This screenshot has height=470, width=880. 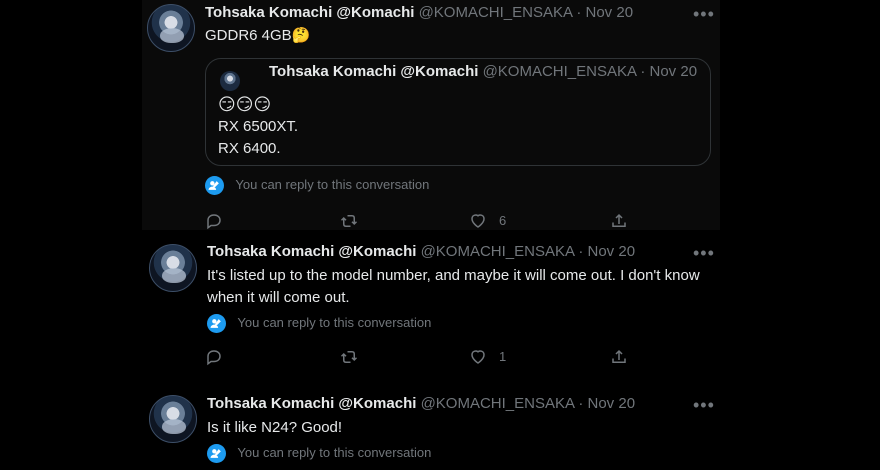 I want to click on like-count: 6, so click(x=503, y=220).